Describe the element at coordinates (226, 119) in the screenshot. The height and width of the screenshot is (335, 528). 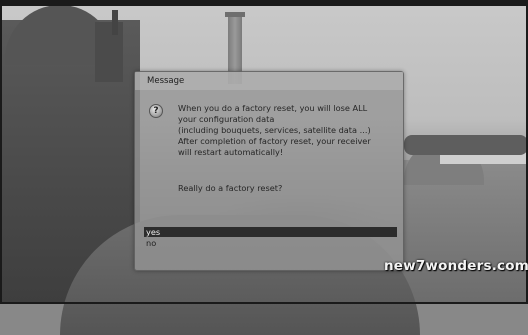
I see `message-line: your configuration data` at that location.